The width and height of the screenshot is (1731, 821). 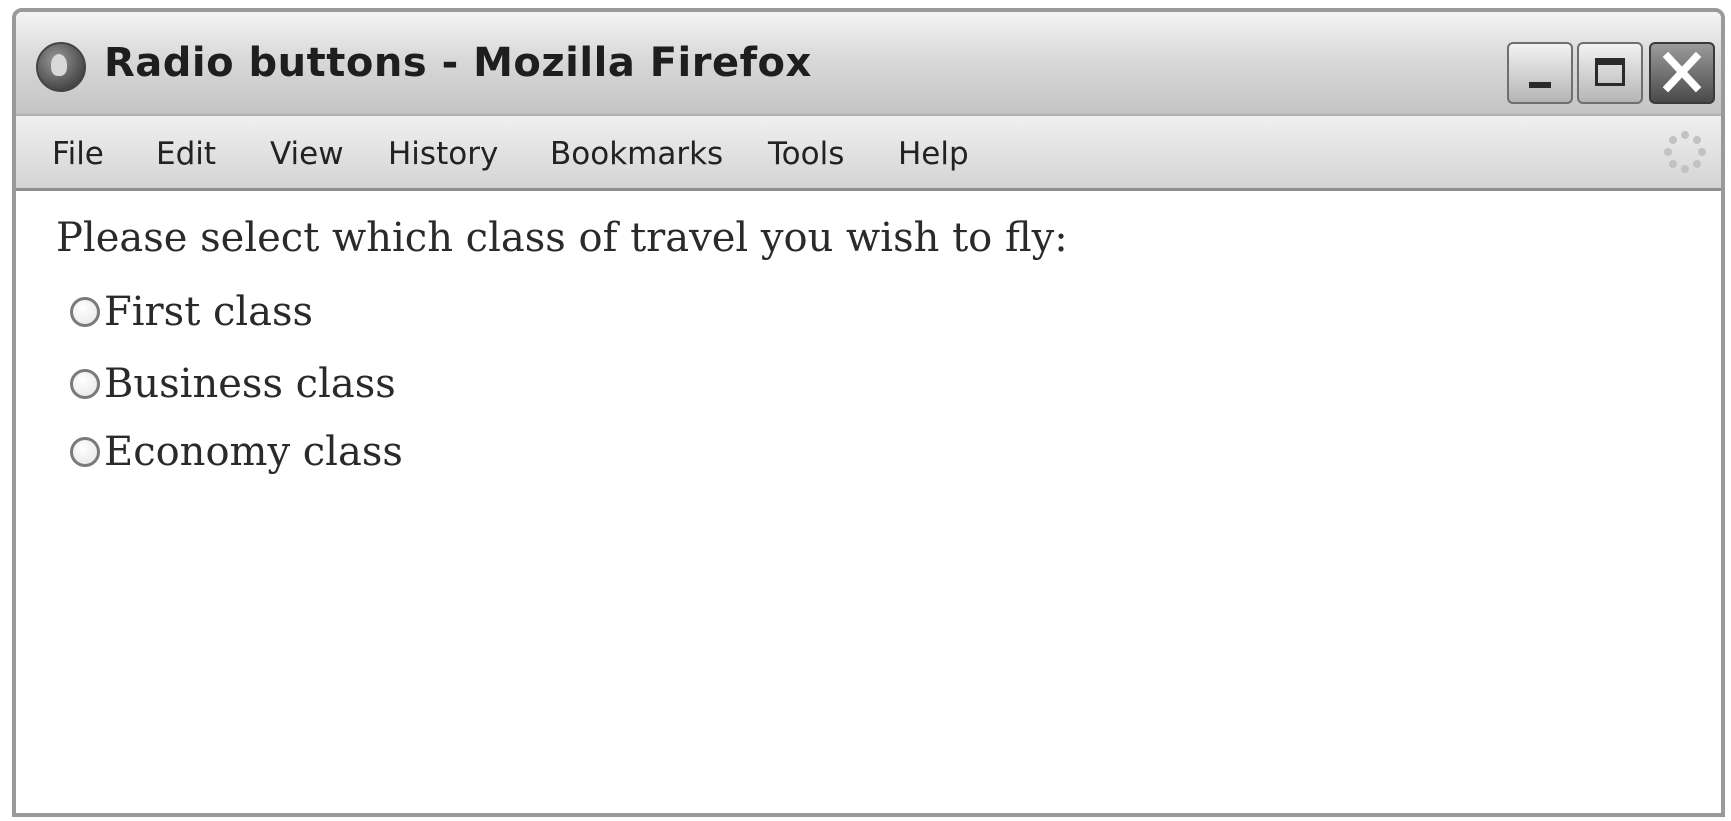 I want to click on option-business-class: Business class, so click(x=233, y=384).